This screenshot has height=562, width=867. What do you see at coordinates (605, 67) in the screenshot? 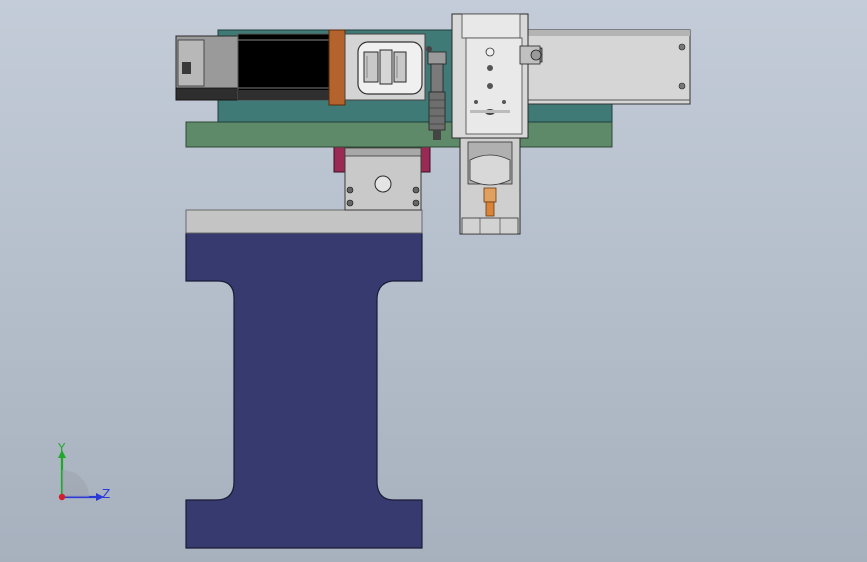
I see `right-rail` at bounding box center [605, 67].